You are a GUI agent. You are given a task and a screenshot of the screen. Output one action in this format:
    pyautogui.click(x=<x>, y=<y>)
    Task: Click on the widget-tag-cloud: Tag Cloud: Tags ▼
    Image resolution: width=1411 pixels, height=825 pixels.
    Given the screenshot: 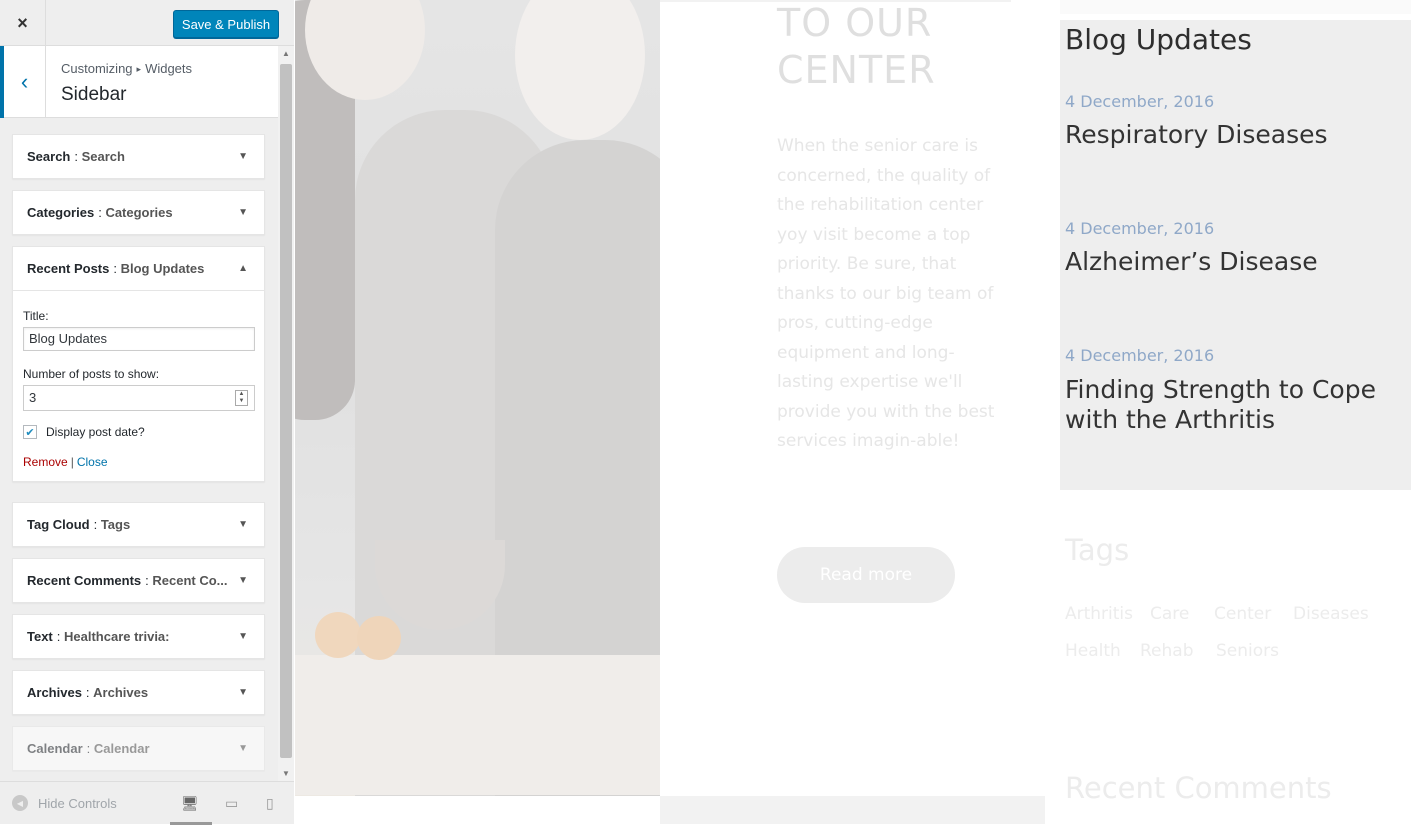 What is the action you would take?
    pyautogui.click(x=138, y=524)
    